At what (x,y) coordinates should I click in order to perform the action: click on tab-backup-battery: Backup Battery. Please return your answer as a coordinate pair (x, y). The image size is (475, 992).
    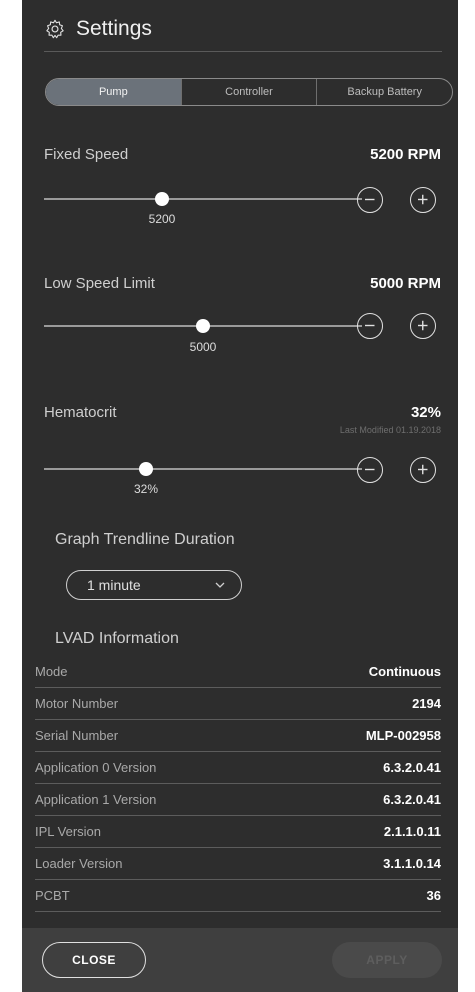
    Looking at the image, I should click on (384, 92).